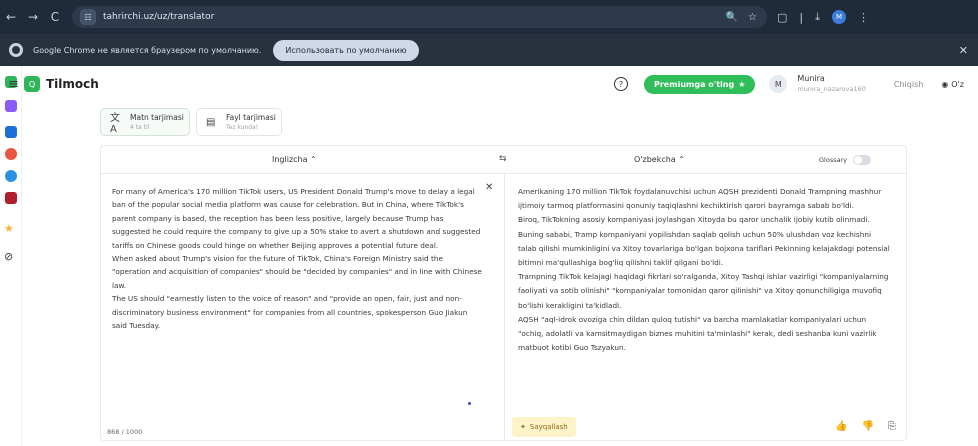  Describe the element at coordinates (32, 84) in the screenshot. I see `logo-icon: Q` at that location.